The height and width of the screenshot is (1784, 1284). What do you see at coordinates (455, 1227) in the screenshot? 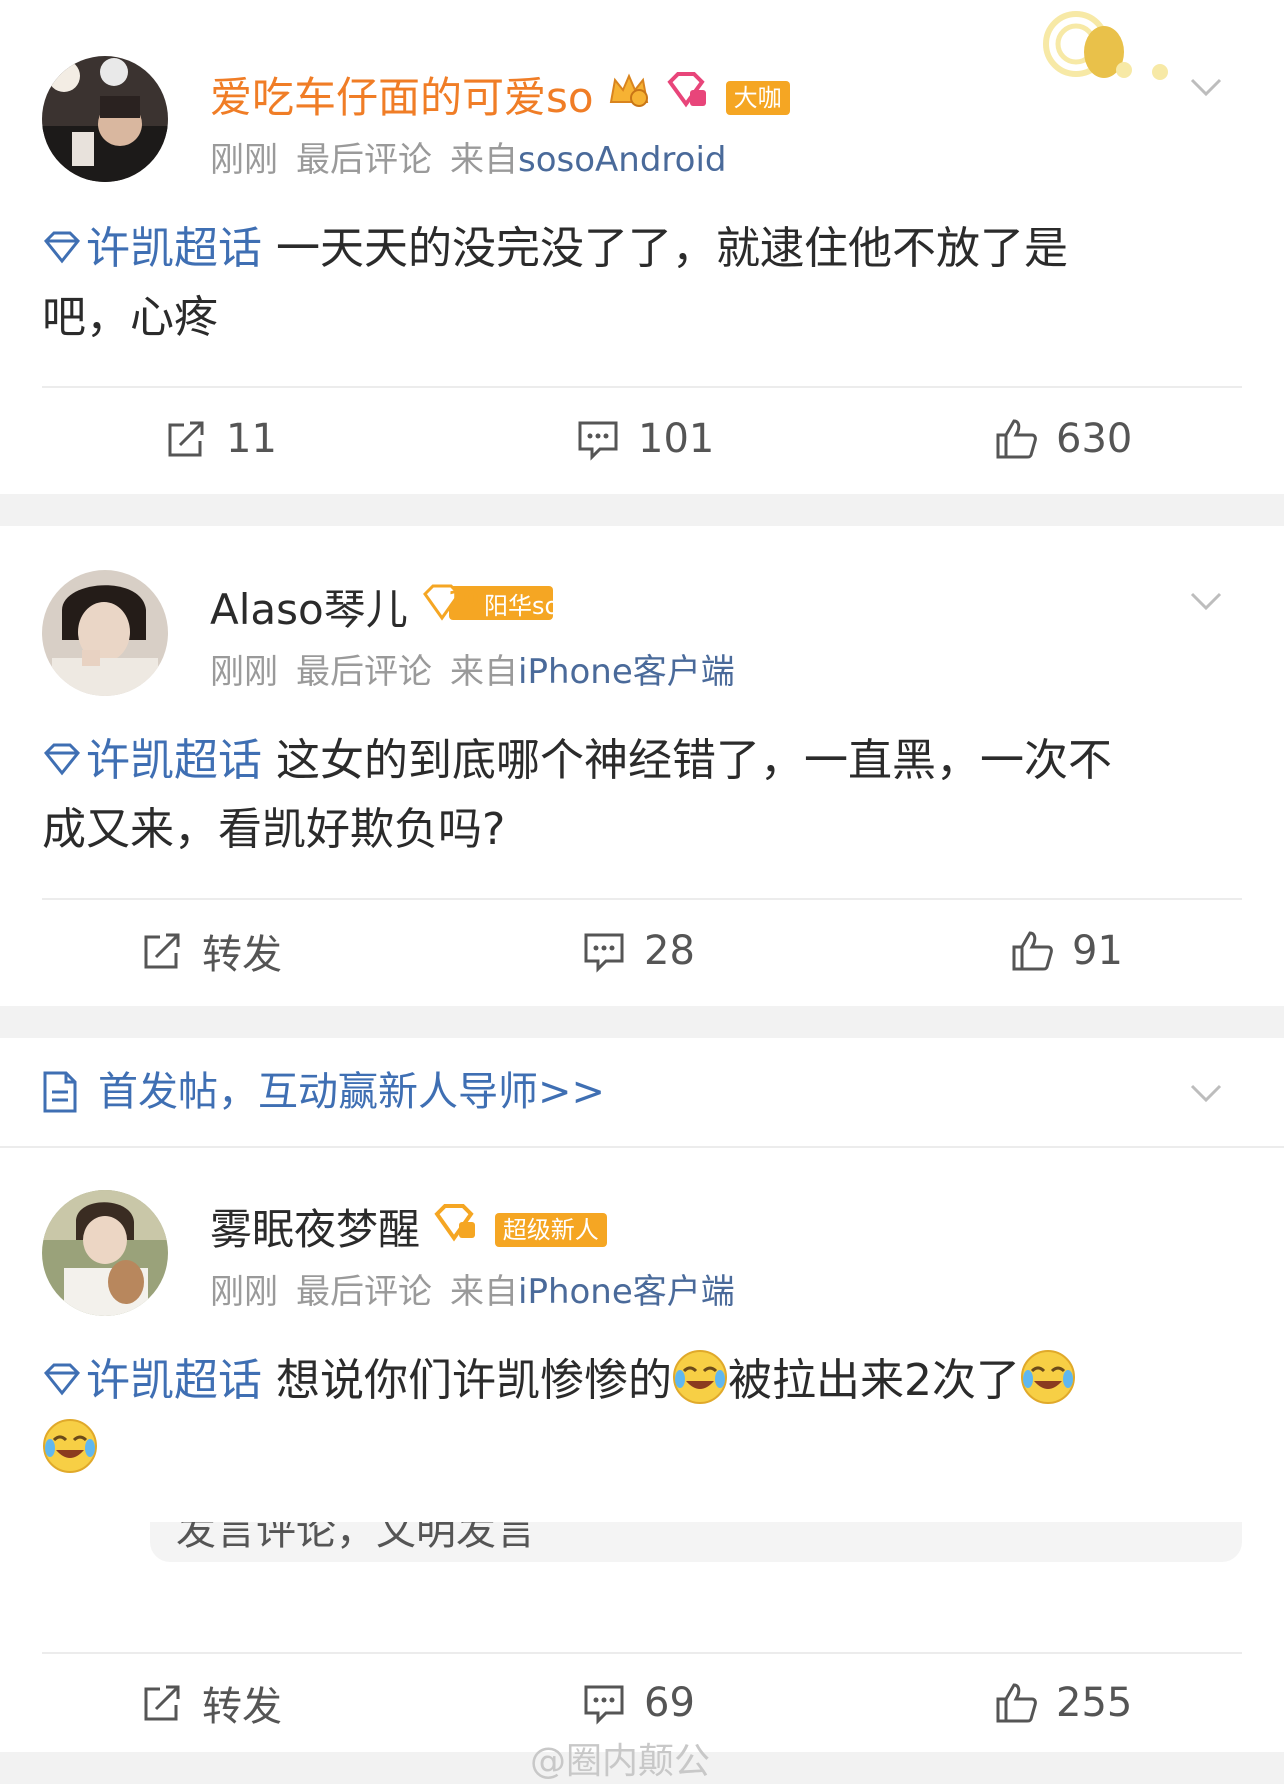
I see `newbie-diamond-icon` at bounding box center [455, 1227].